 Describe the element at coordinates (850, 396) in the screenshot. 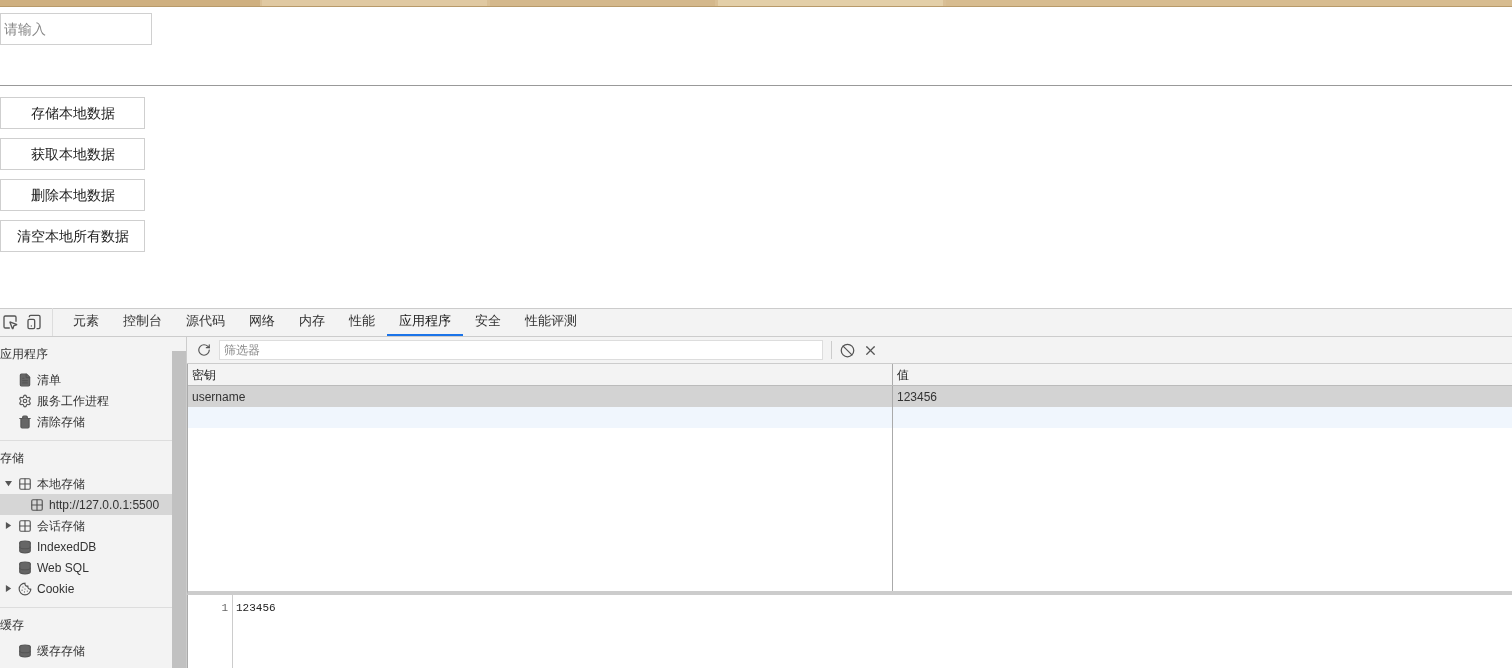

I see `table-row: username 123456` at that location.